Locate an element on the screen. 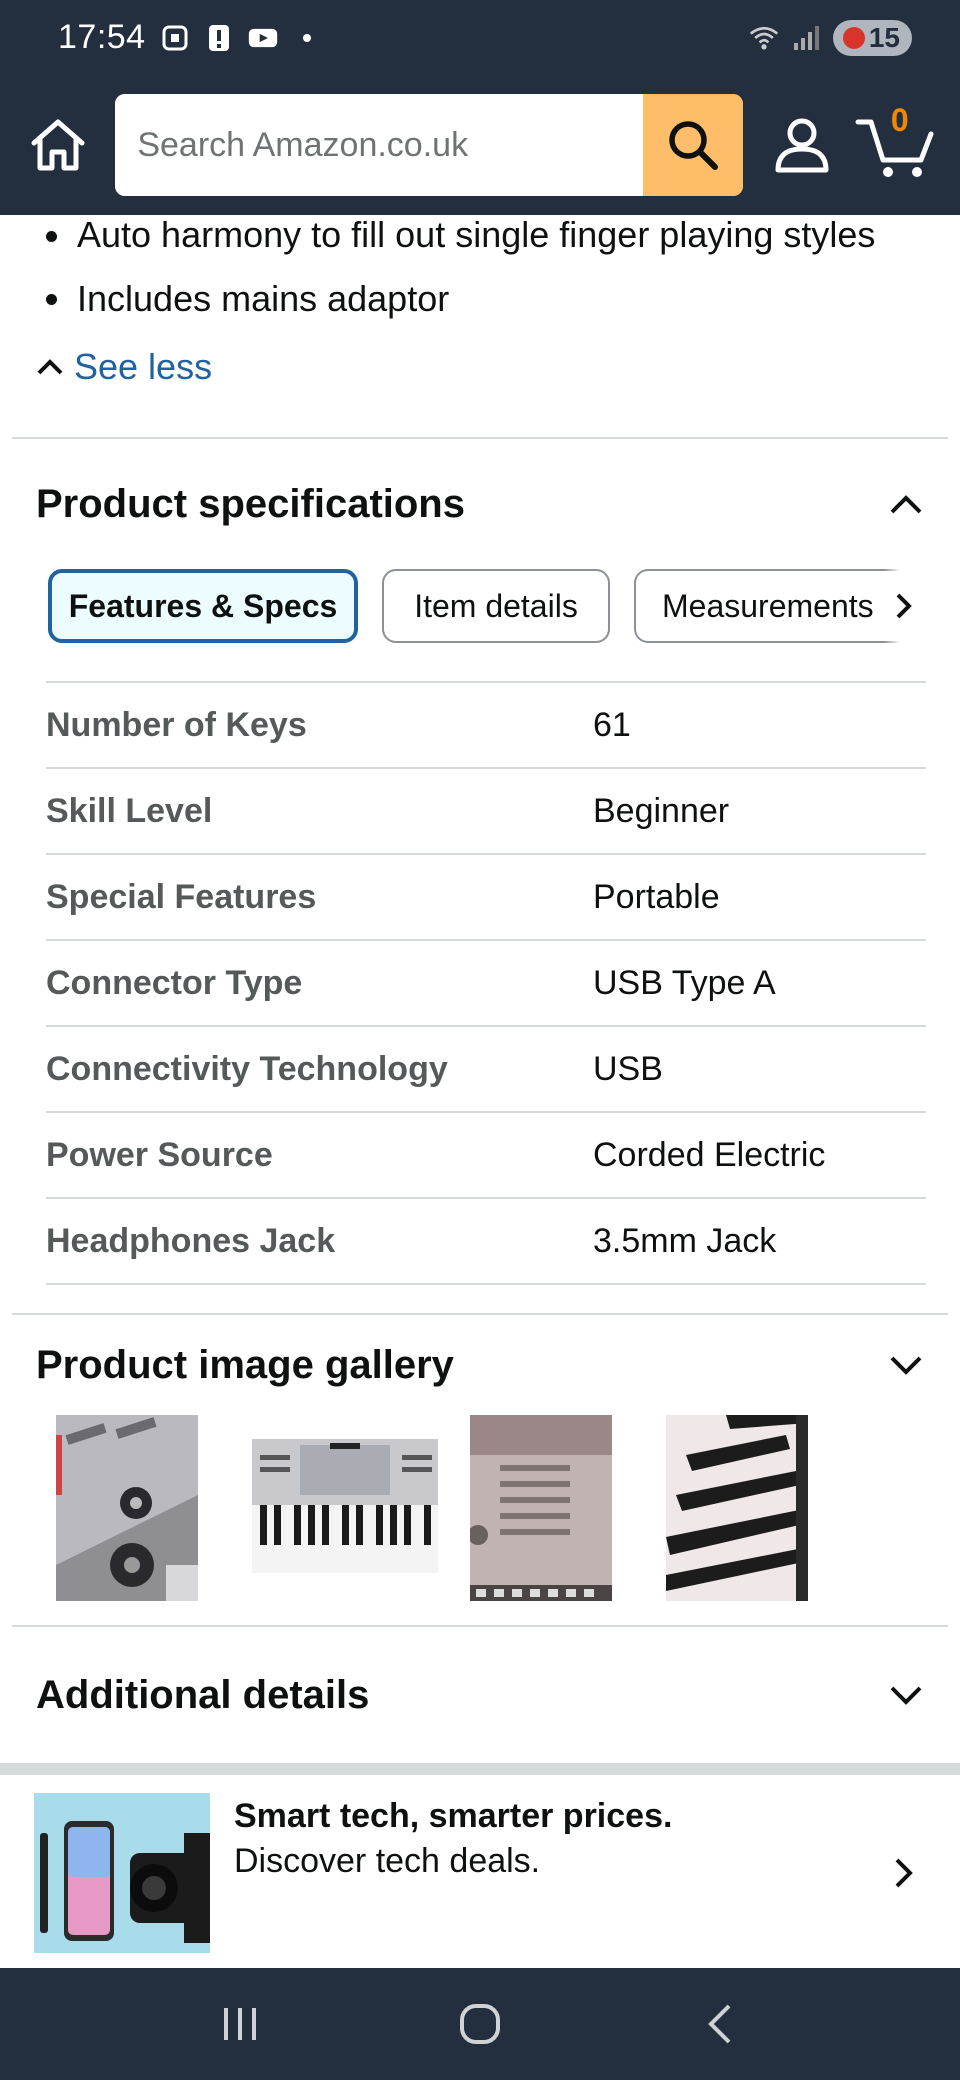 The height and width of the screenshot is (2080, 960). back-icon is located at coordinates (719, 2024).